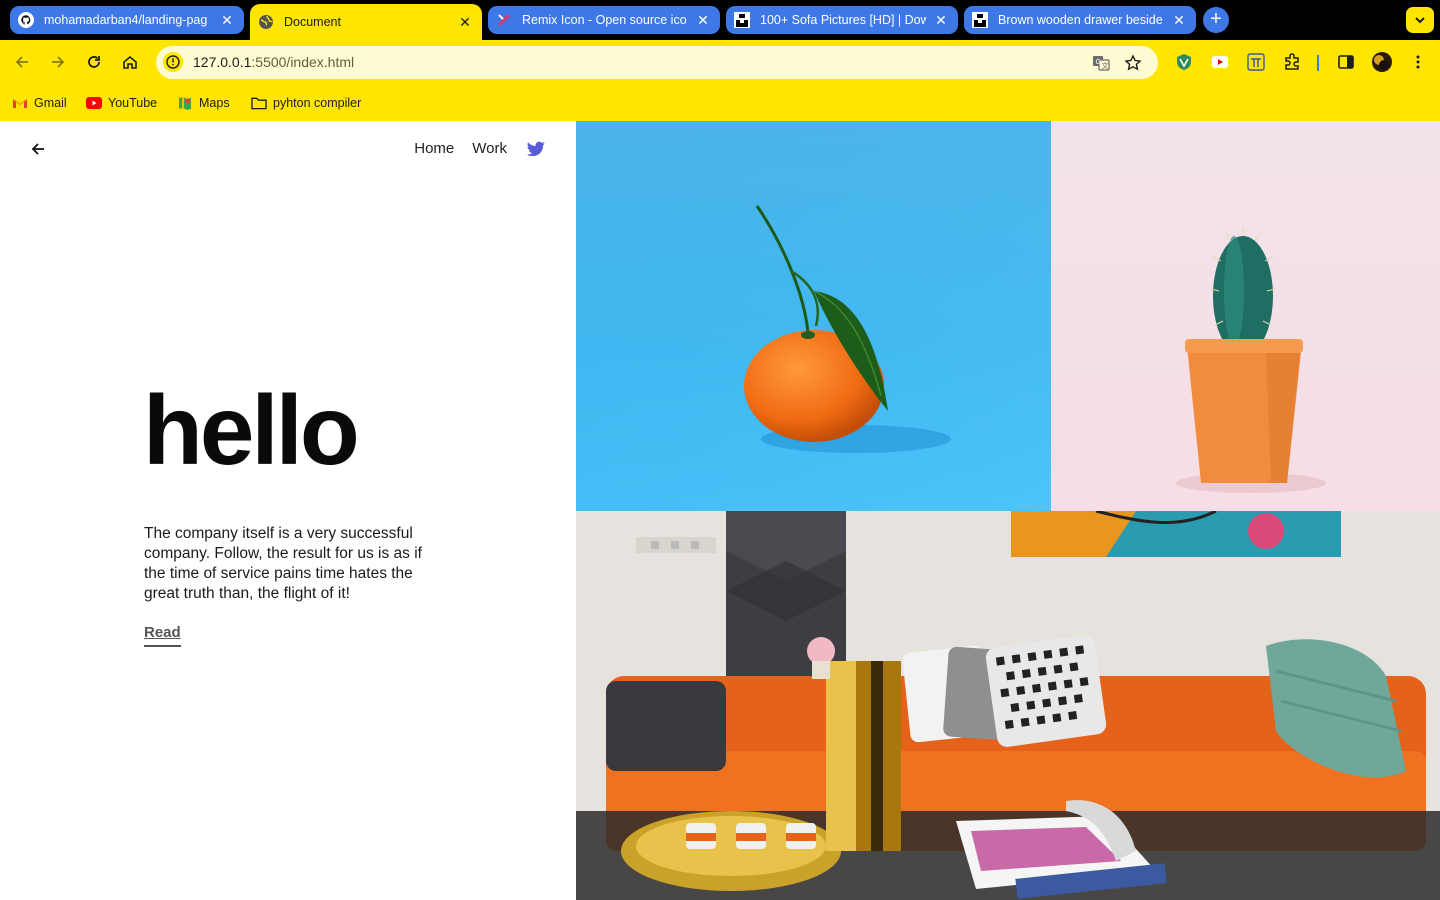  I want to click on chevron-down-icon, so click(1420, 20).